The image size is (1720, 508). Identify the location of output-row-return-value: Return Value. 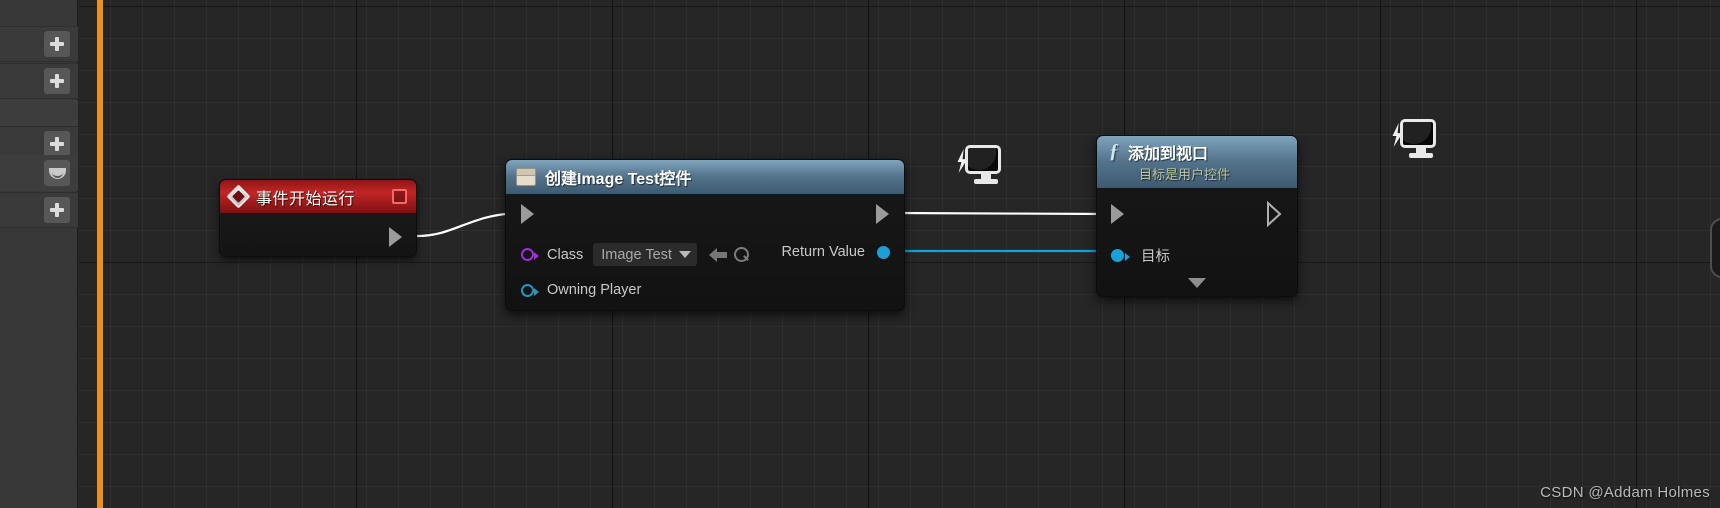
(835, 252).